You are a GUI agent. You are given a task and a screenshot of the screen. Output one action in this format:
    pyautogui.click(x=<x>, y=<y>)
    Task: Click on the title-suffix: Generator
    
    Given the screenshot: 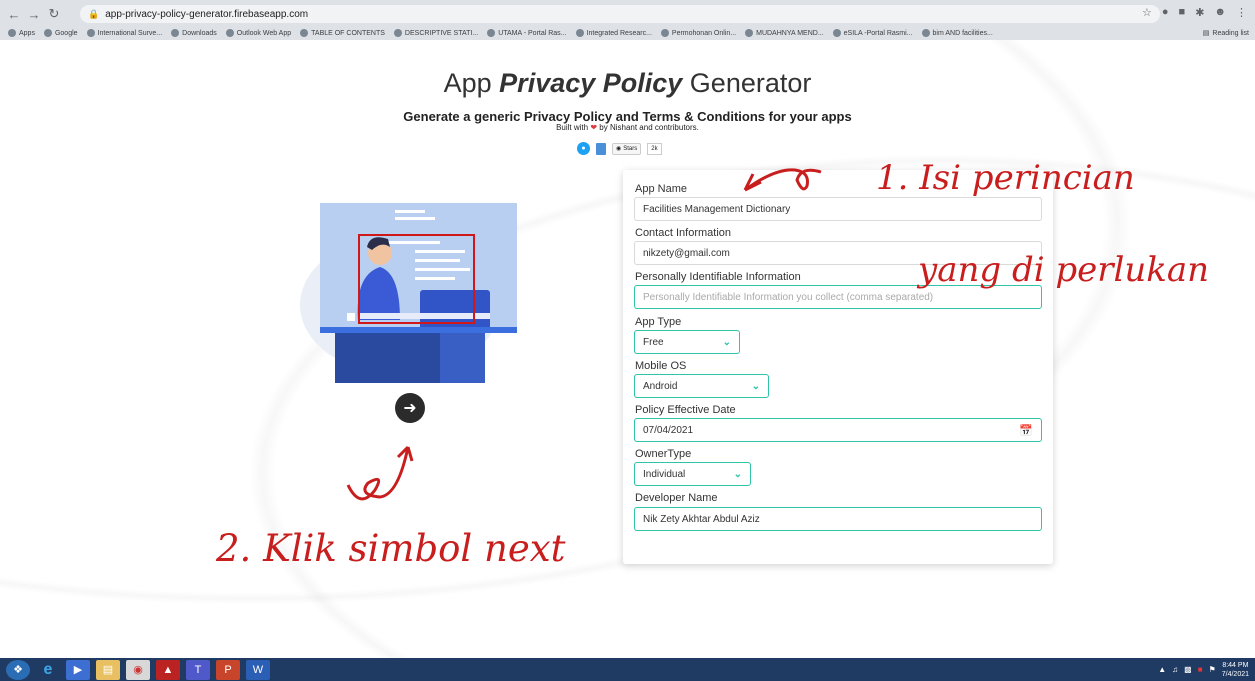 What is the action you would take?
    pyautogui.click(x=747, y=83)
    